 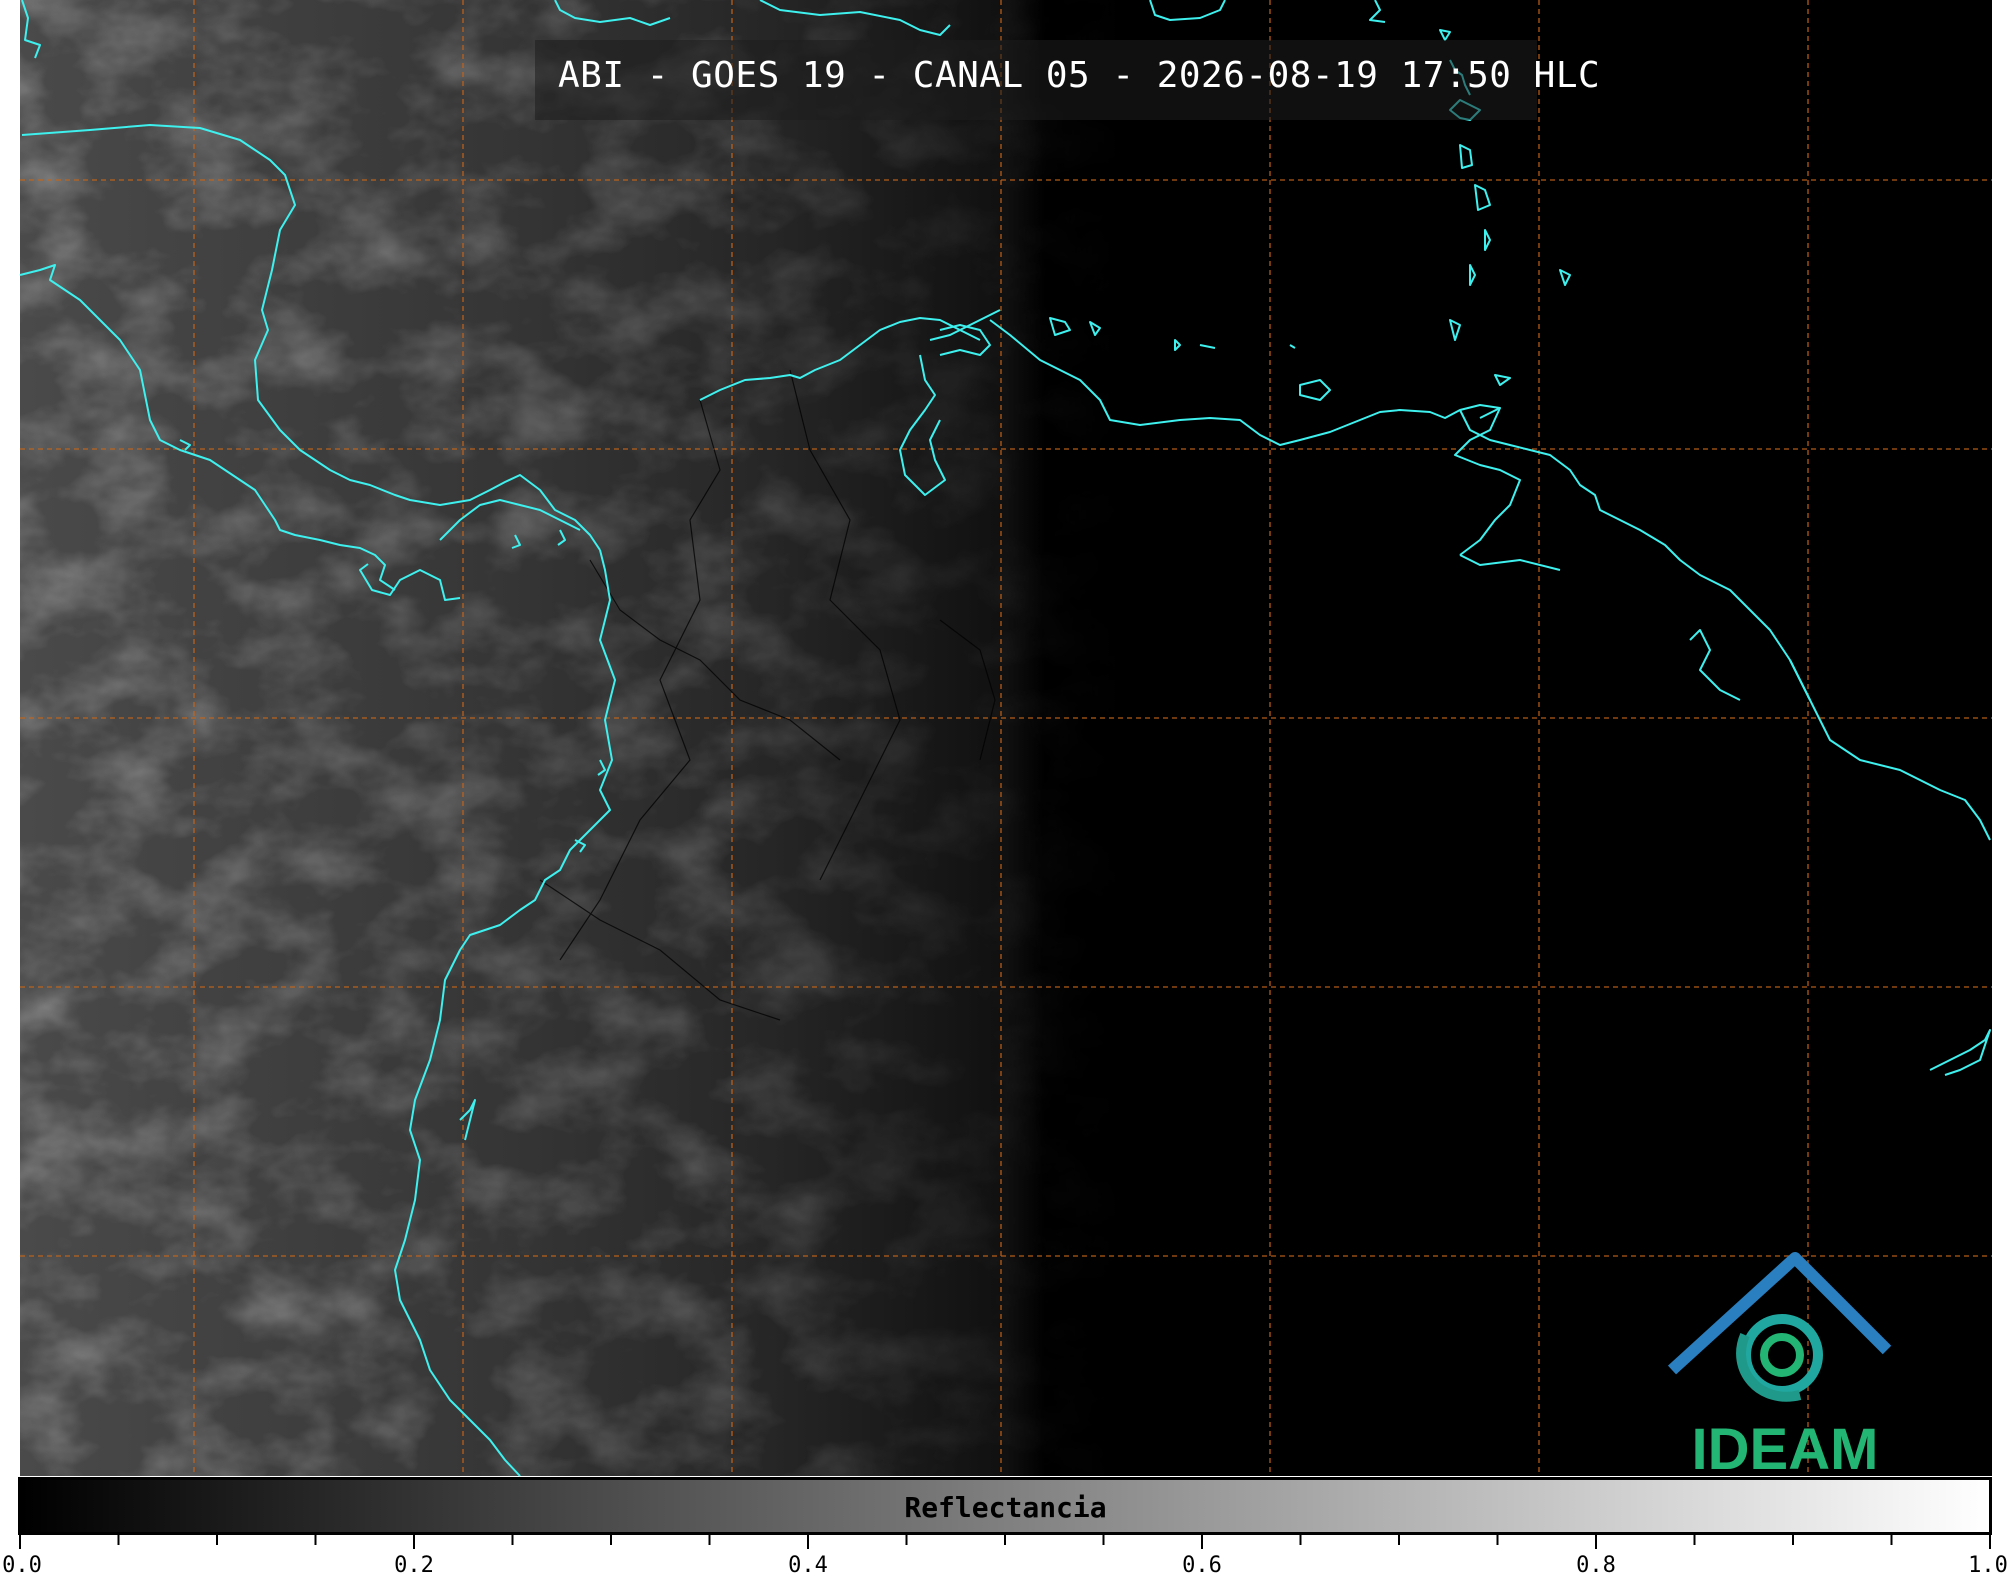 I want to click on colorbar-tick-label: 0.0, so click(x=22, y=1565).